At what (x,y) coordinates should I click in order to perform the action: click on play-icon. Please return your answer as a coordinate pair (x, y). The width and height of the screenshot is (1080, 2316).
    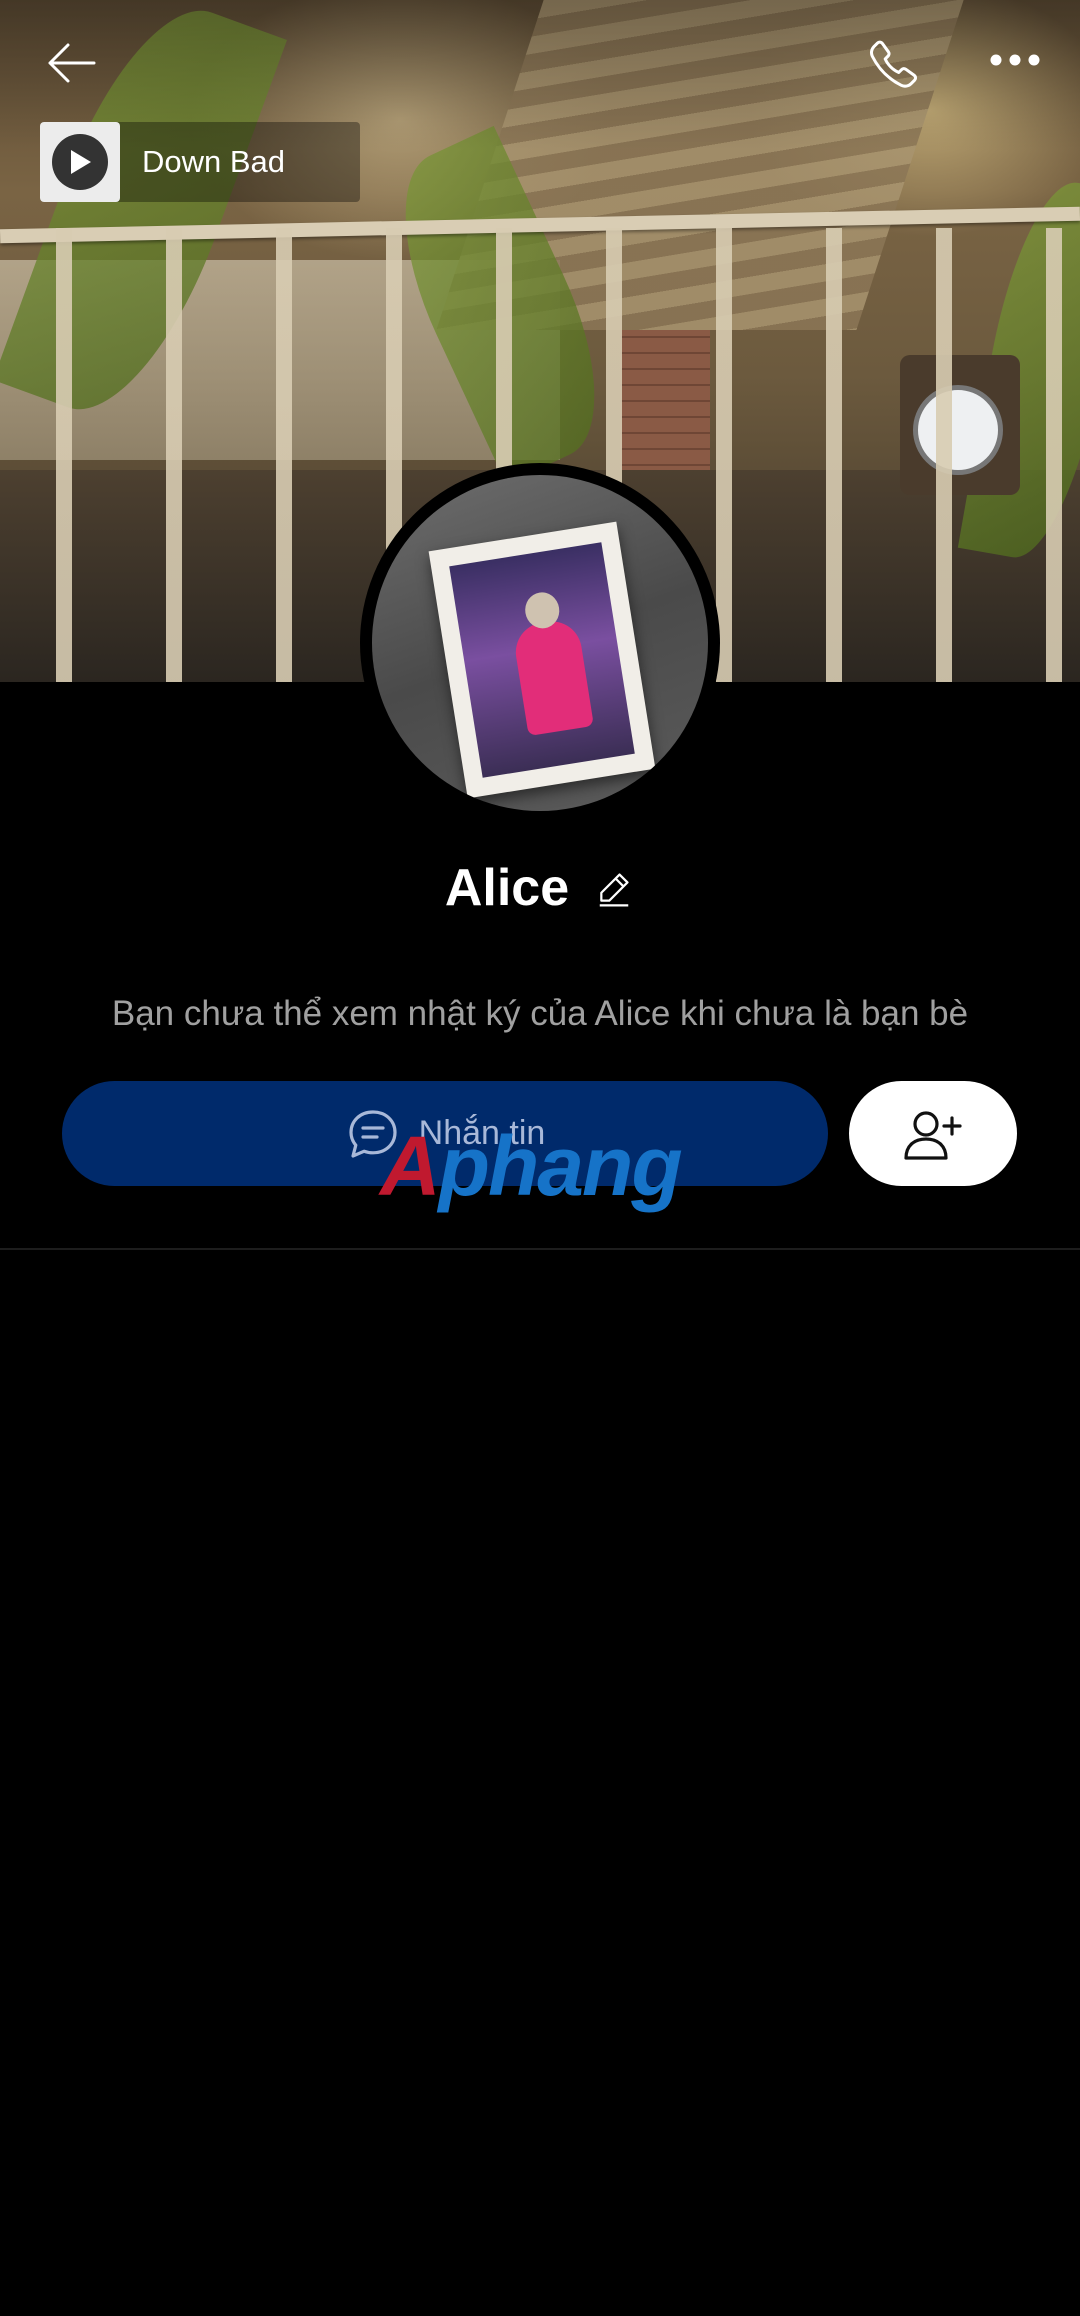
    Looking at the image, I should click on (81, 162).